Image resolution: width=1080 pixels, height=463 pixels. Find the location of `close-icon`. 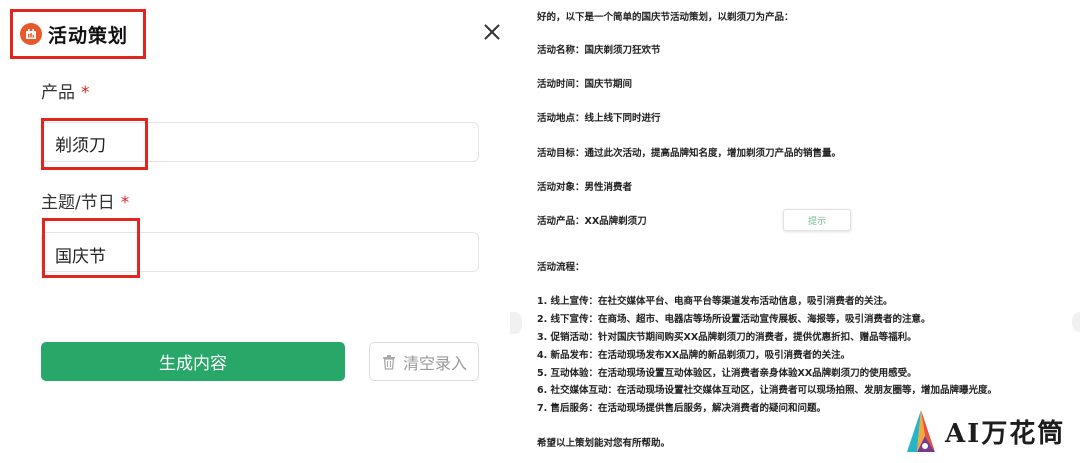

close-icon is located at coordinates (492, 32).